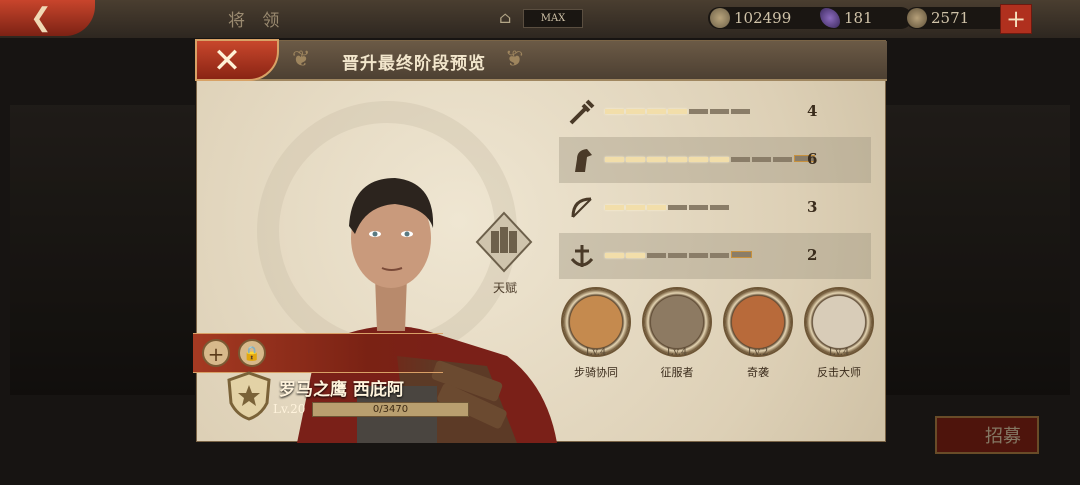 Image resolution: width=1080 pixels, height=485 pixels. What do you see at coordinates (839, 322) in the screenshot?
I see `counterattack-skill-icon` at bounding box center [839, 322].